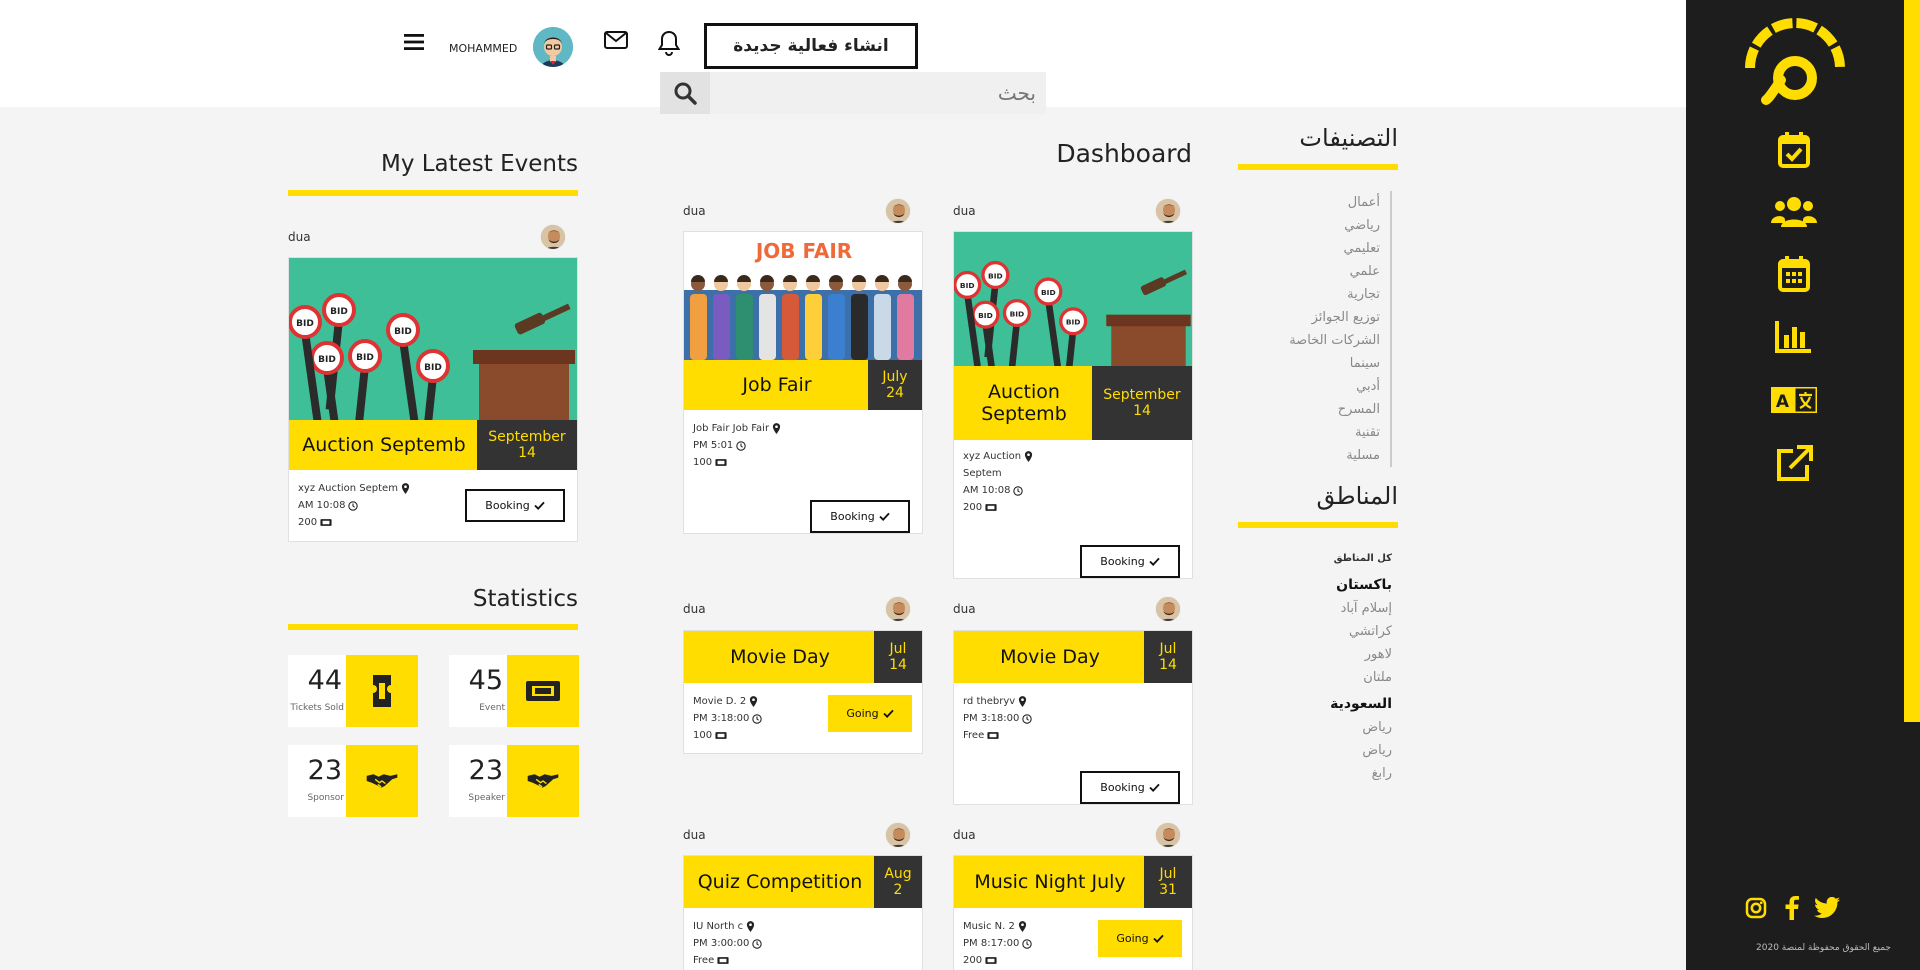  I want to click on stat-value: 45, so click(485, 680).